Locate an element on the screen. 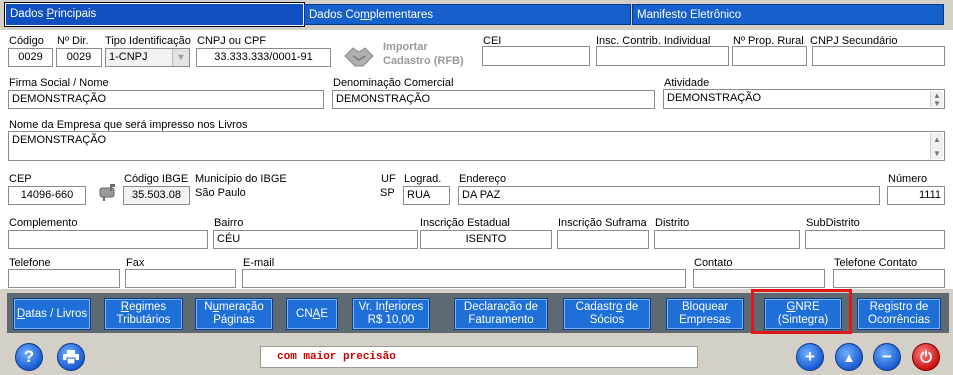 This screenshot has width=953, height=375. mailbox-icon is located at coordinates (108, 192).